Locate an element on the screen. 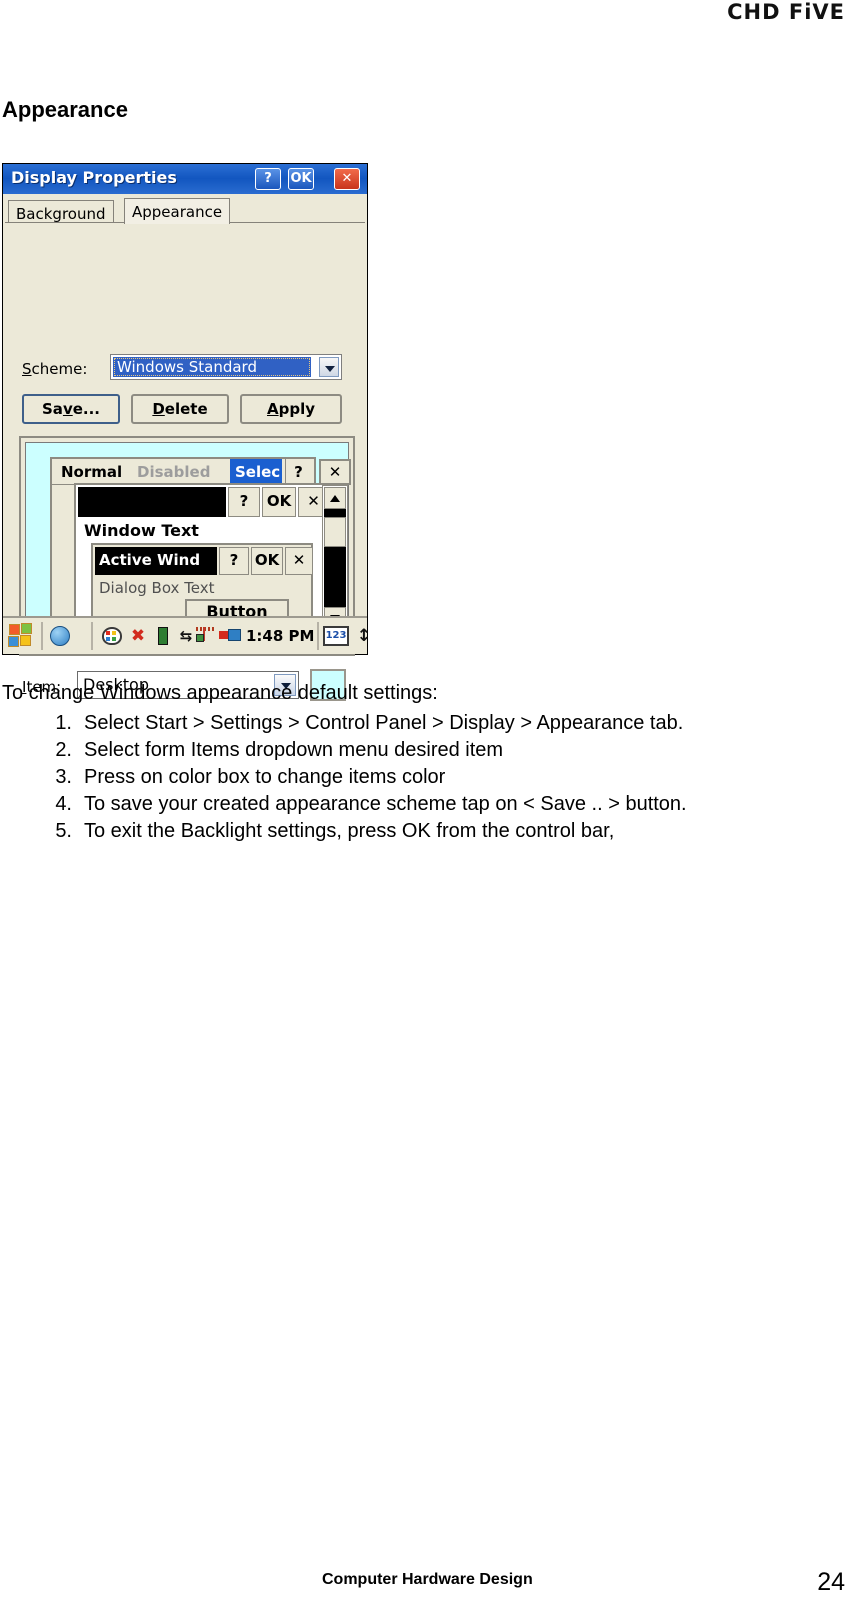 This screenshot has width=863, height=1601. brand-logo: CHD FiVE is located at coordinates (786, 12).